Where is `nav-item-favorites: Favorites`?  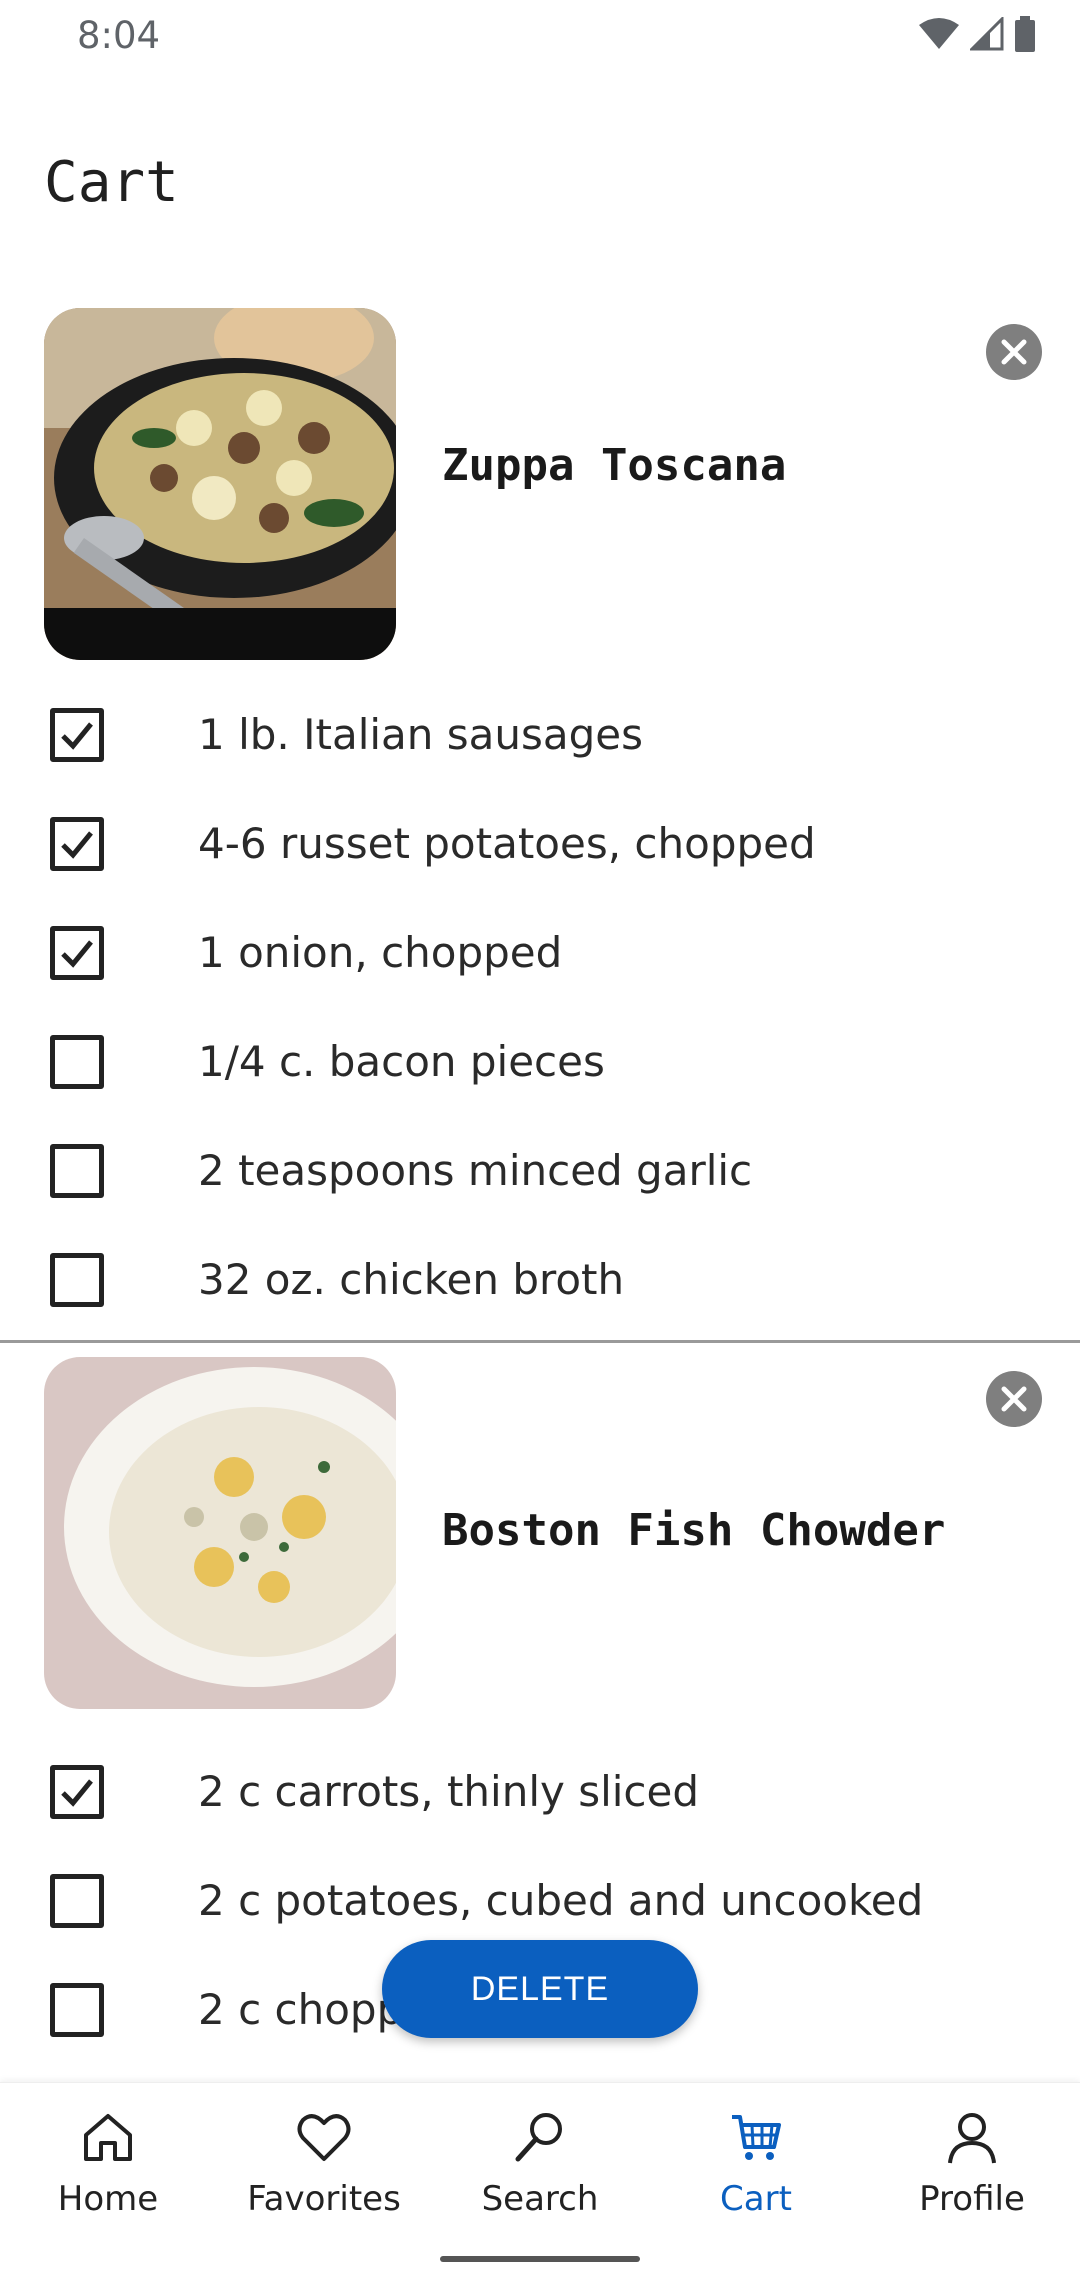
nav-item-favorites: Favorites is located at coordinates (324, 2167).